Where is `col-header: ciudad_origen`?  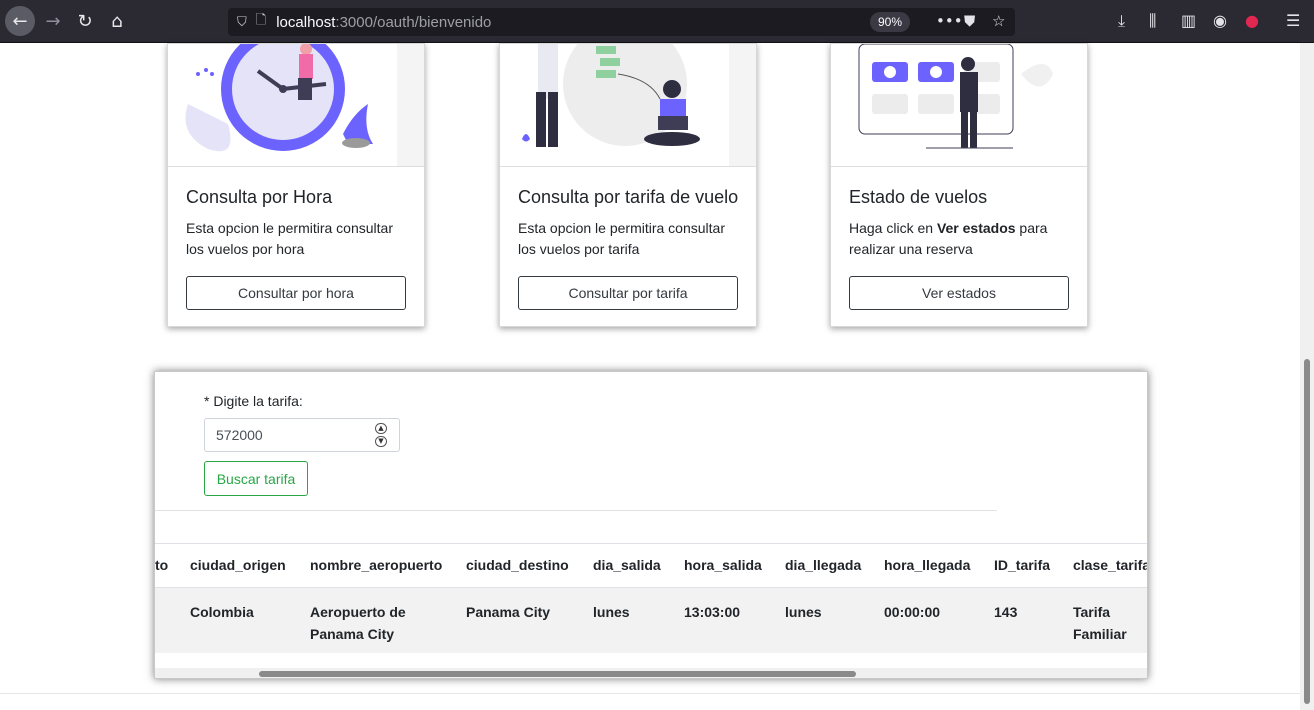
col-header: ciudad_origen is located at coordinates (238, 565).